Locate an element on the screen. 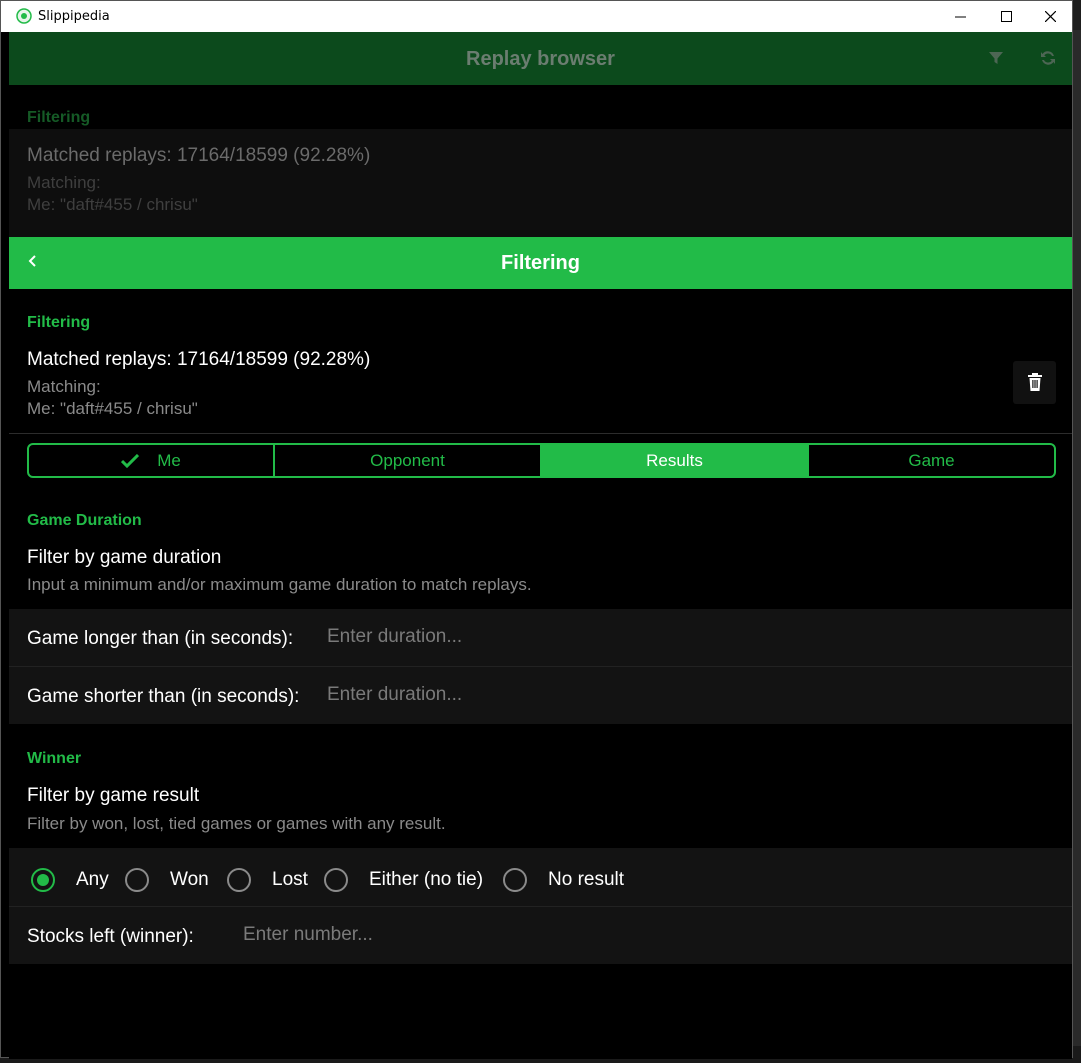 This screenshot has width=1081, height=1063. radio-lost-circle is located at coordinates (239, 880).